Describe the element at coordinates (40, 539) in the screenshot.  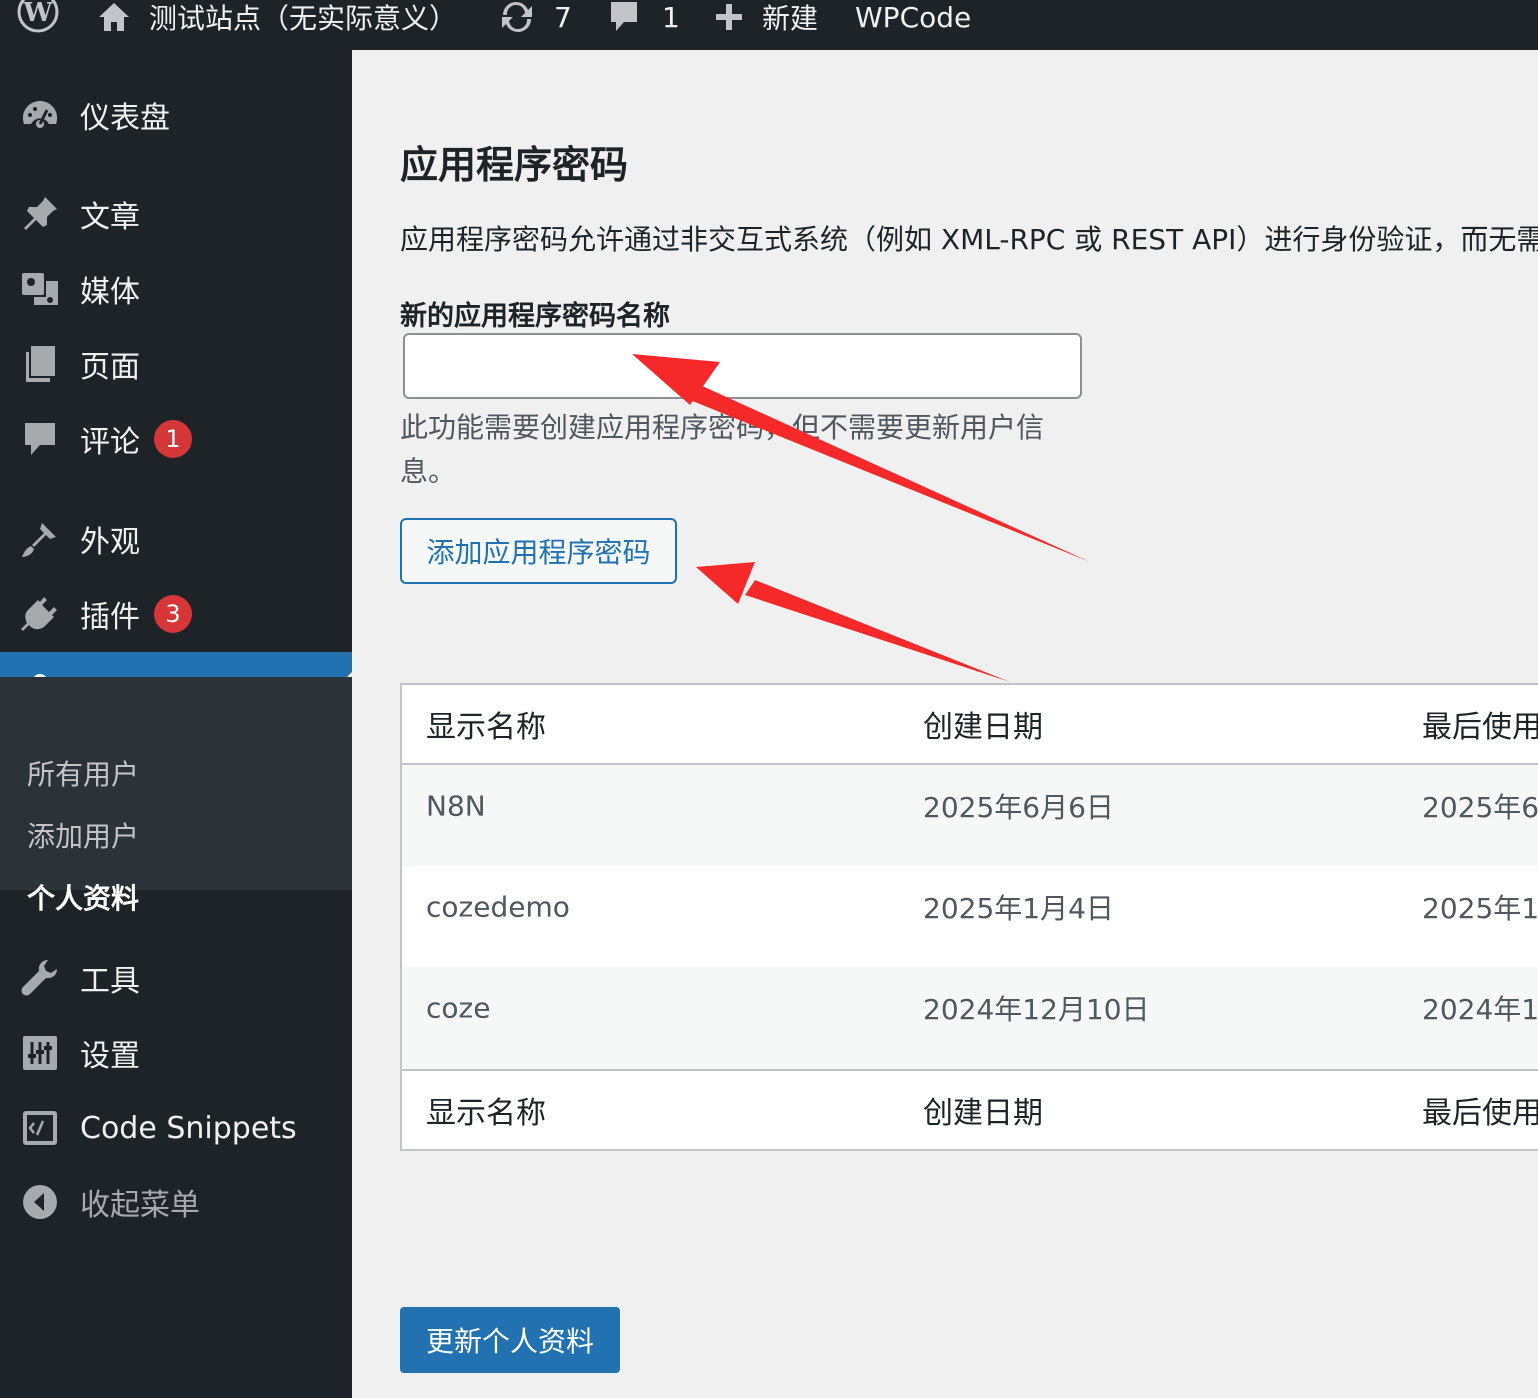
I see `brush-icon` at that location.